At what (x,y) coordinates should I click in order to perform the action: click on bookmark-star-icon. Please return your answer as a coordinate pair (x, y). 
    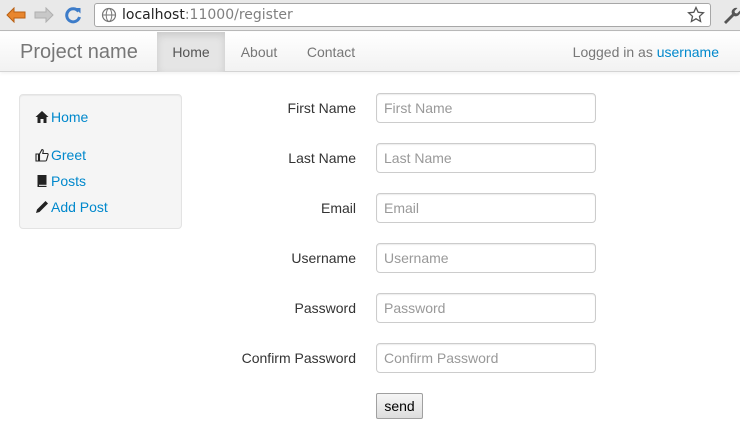
    Looking at the image, I should click on (696, 15).